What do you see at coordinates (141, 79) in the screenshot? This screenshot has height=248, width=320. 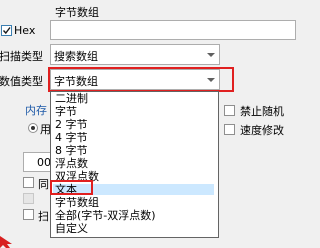 I see `value-type-highlight-frame` at bounding box center [141, 79].